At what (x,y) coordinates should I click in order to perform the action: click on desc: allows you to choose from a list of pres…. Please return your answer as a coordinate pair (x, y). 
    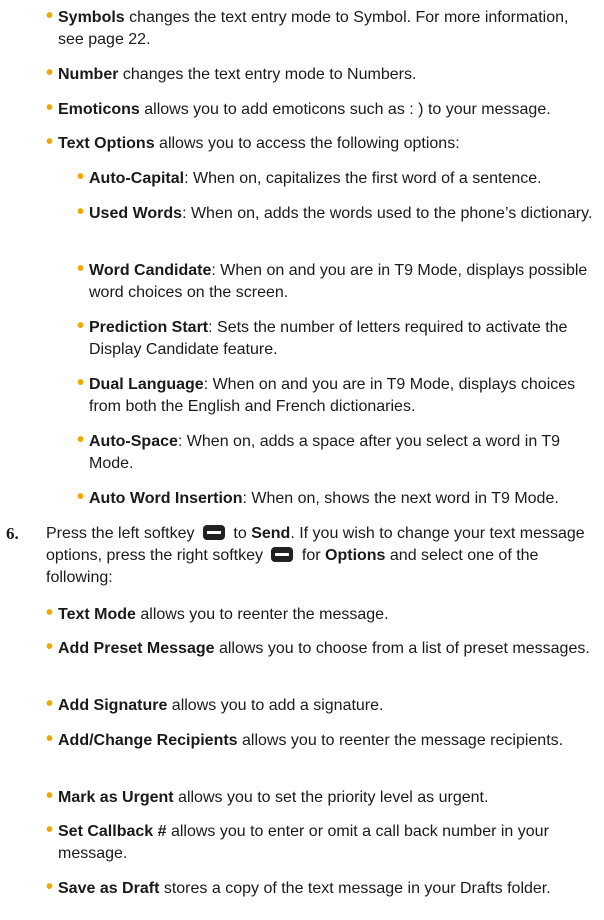
    Looking at the image, I should click on (402, 648).